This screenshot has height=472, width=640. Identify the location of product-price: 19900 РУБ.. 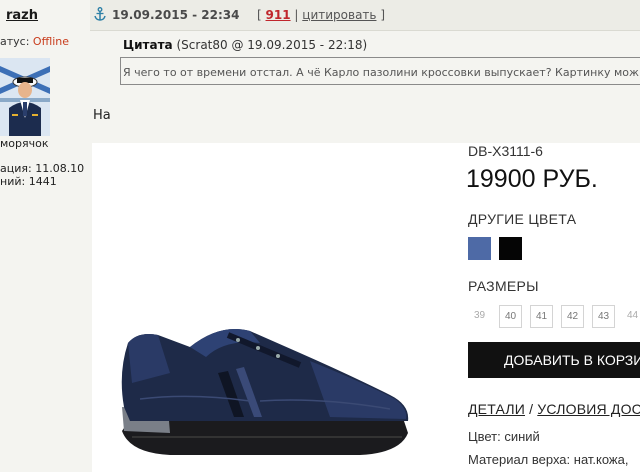
(532, 179).